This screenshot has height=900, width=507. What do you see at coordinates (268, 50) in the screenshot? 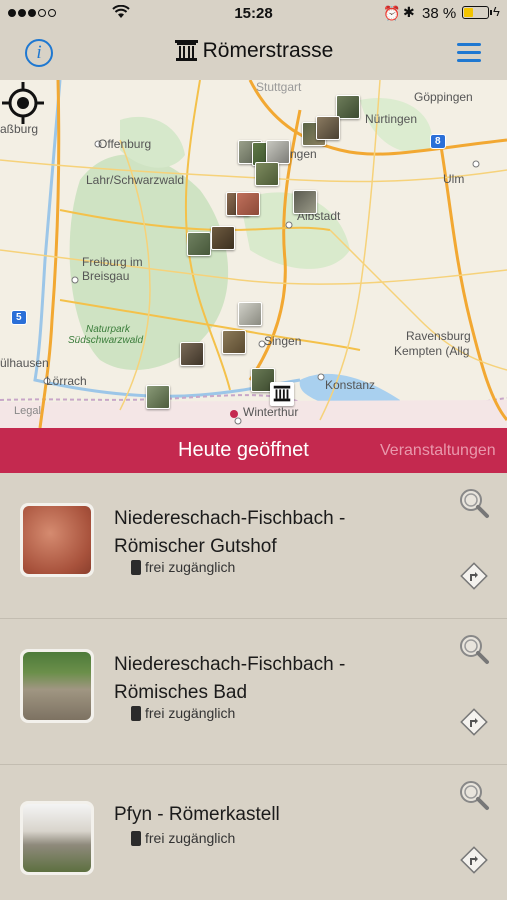
I see `page-title: Römerstrasse` at bounding box center [268, 50].